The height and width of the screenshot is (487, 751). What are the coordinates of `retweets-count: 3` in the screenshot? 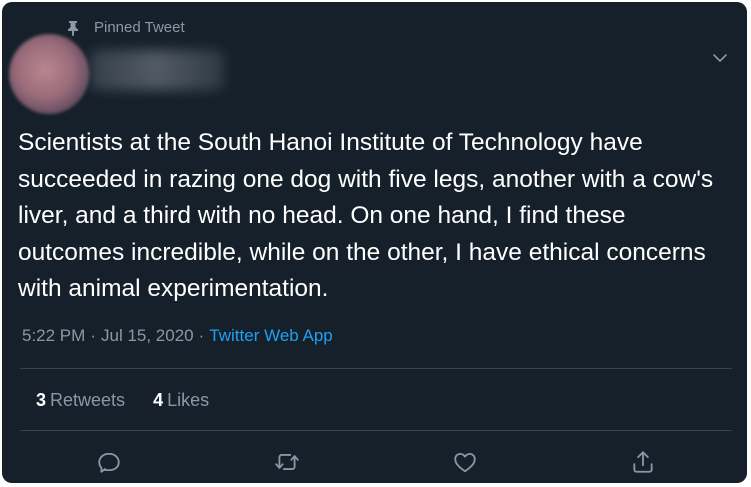 It's located at (41, 400).